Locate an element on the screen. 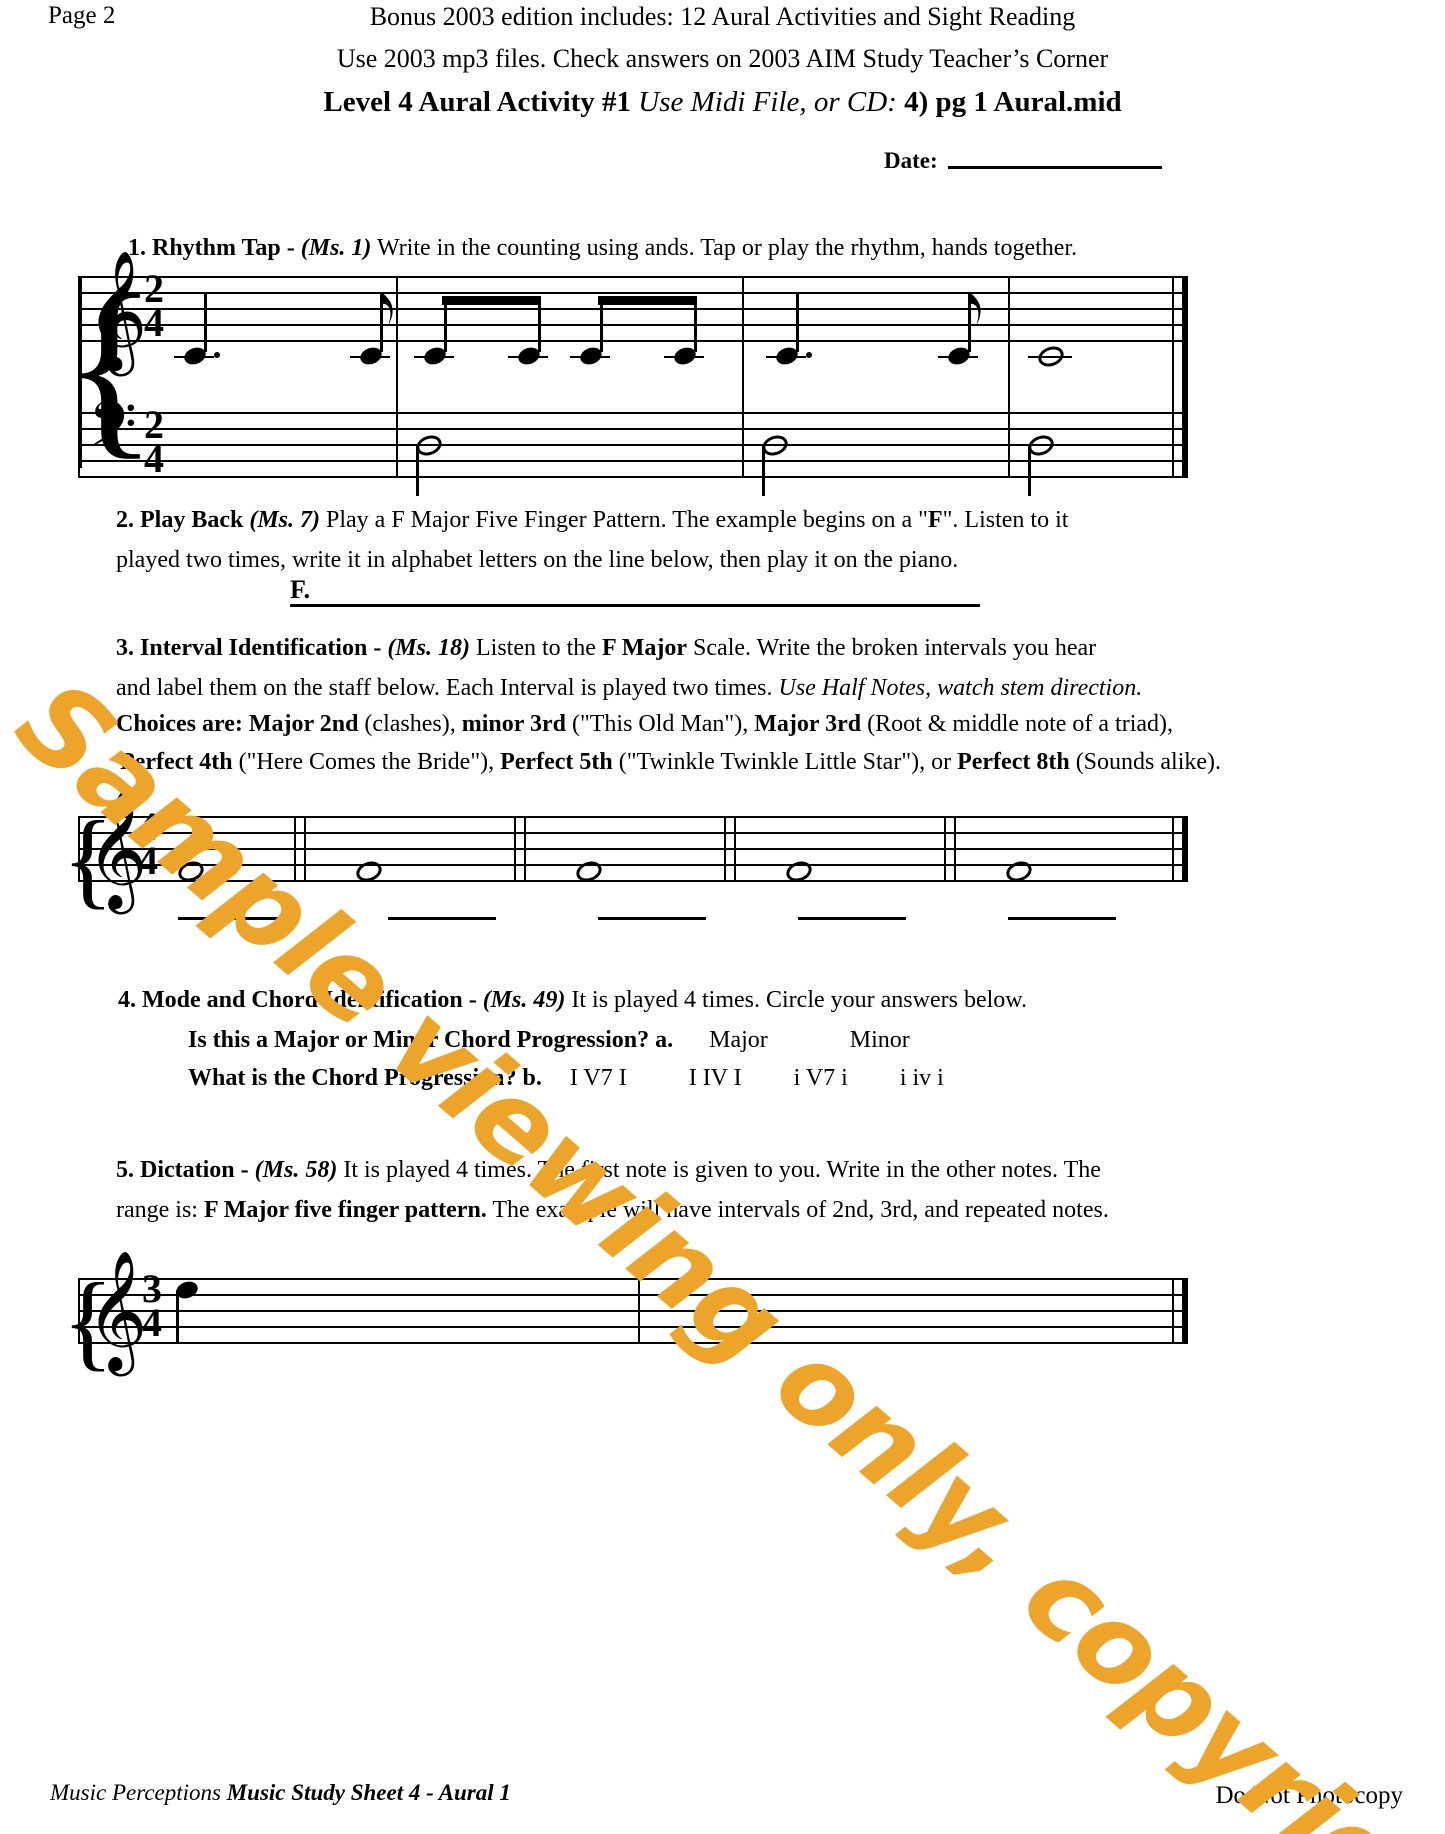 The image size is (1445, 1834). question-5-number: 5. is located at coordinates (125, 1170).